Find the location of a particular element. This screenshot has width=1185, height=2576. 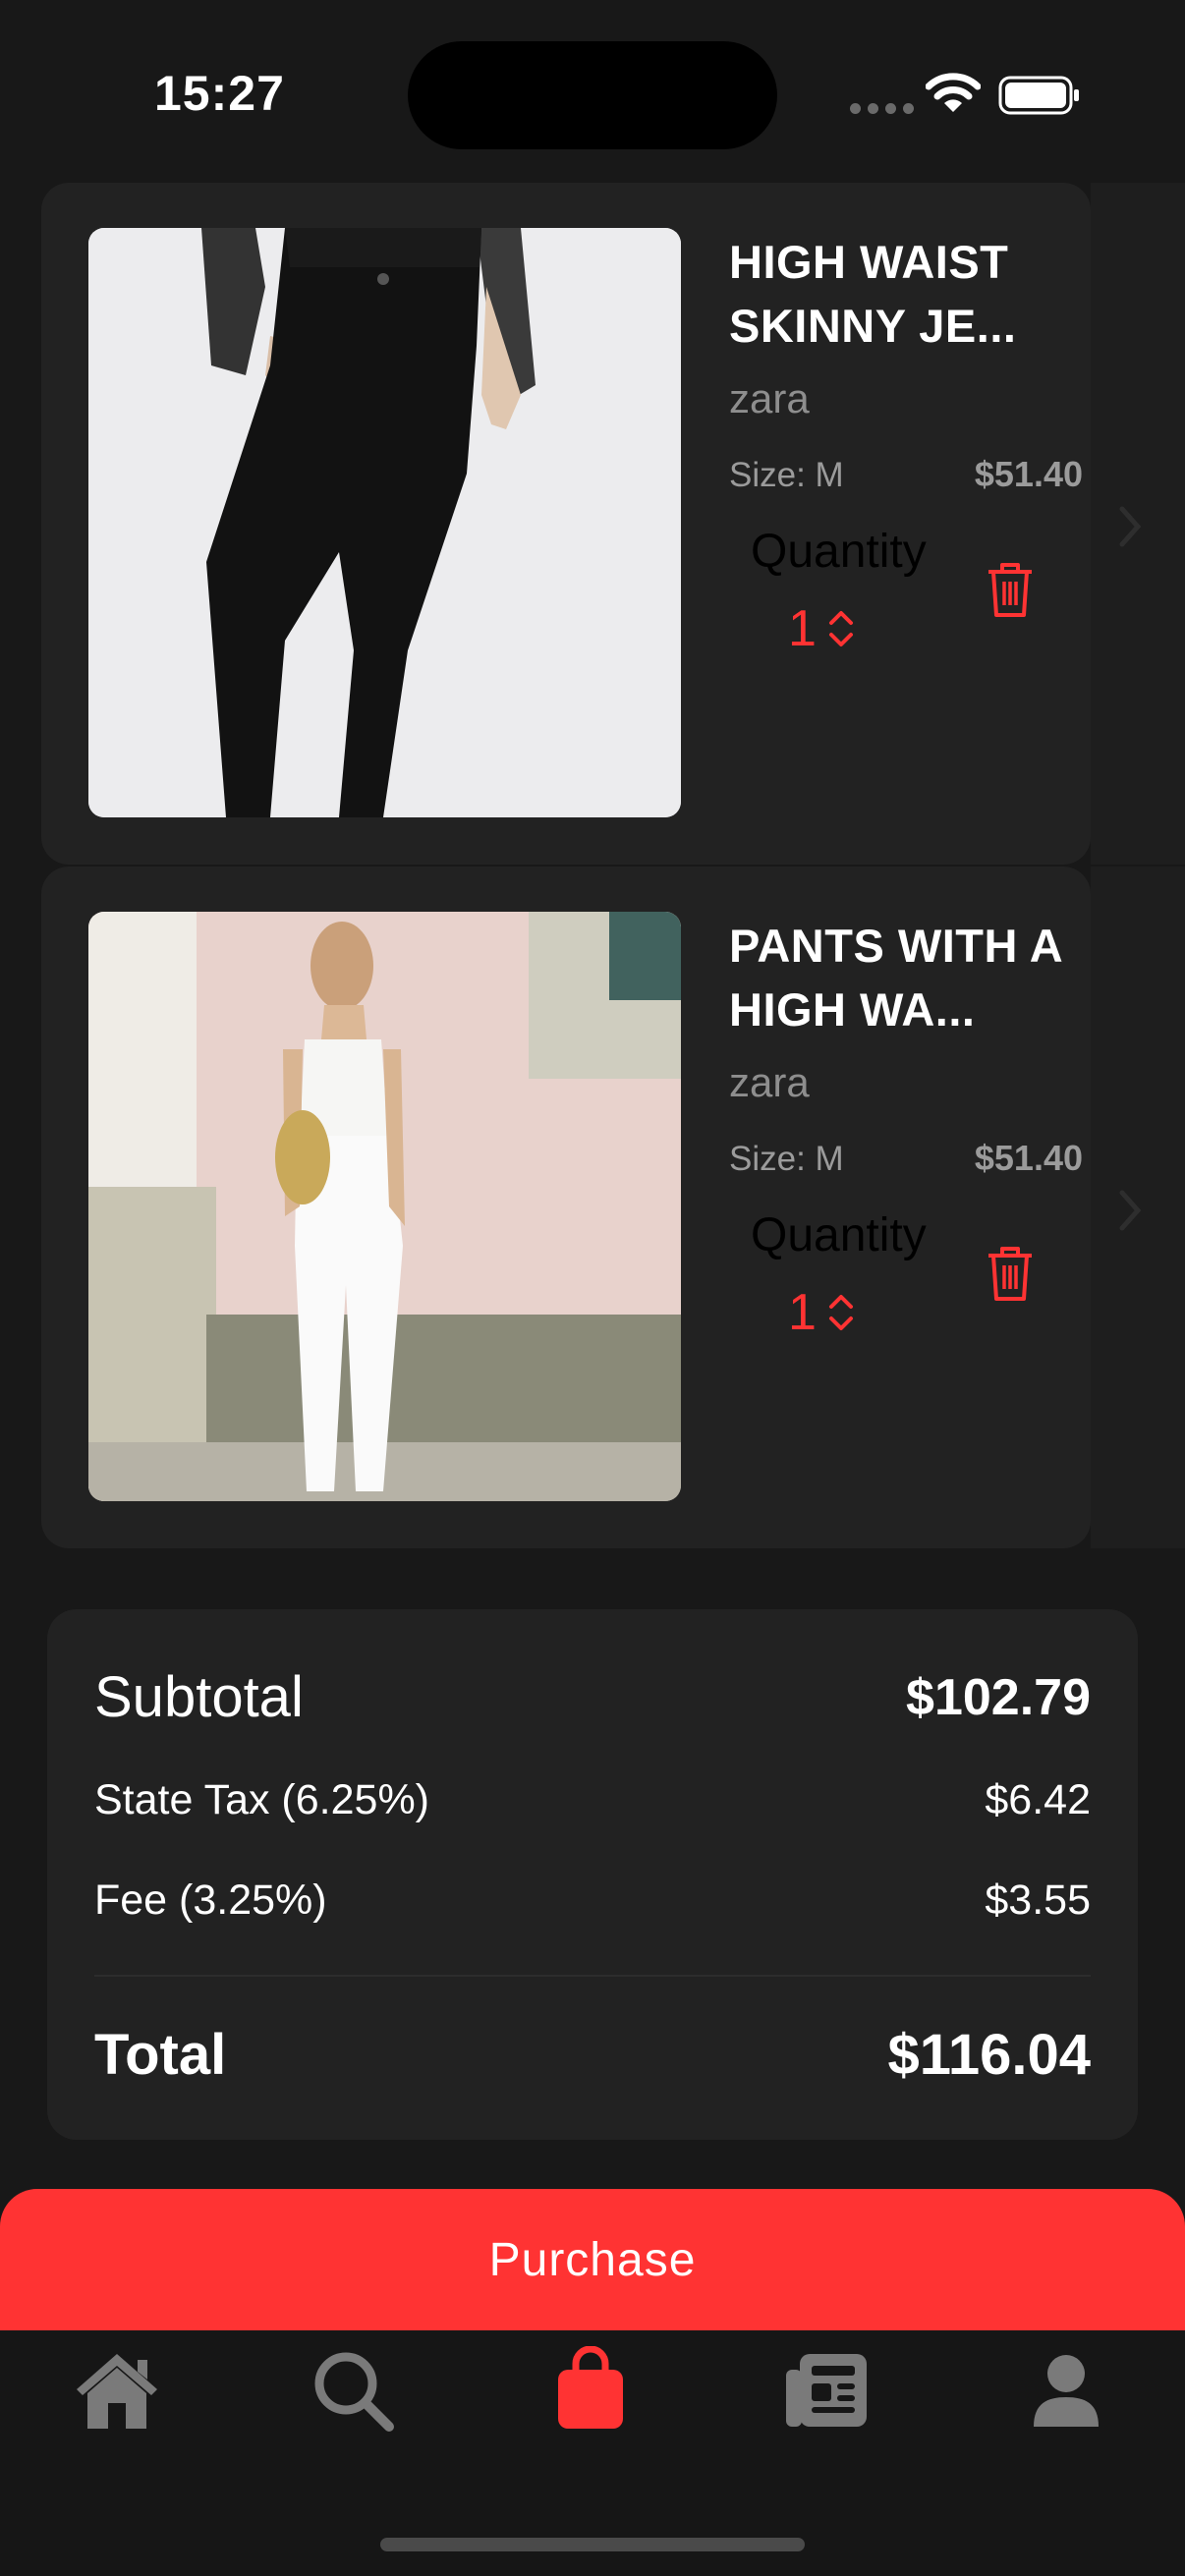

fee-value: $3.55 is located at coordinates (1038, 1900).